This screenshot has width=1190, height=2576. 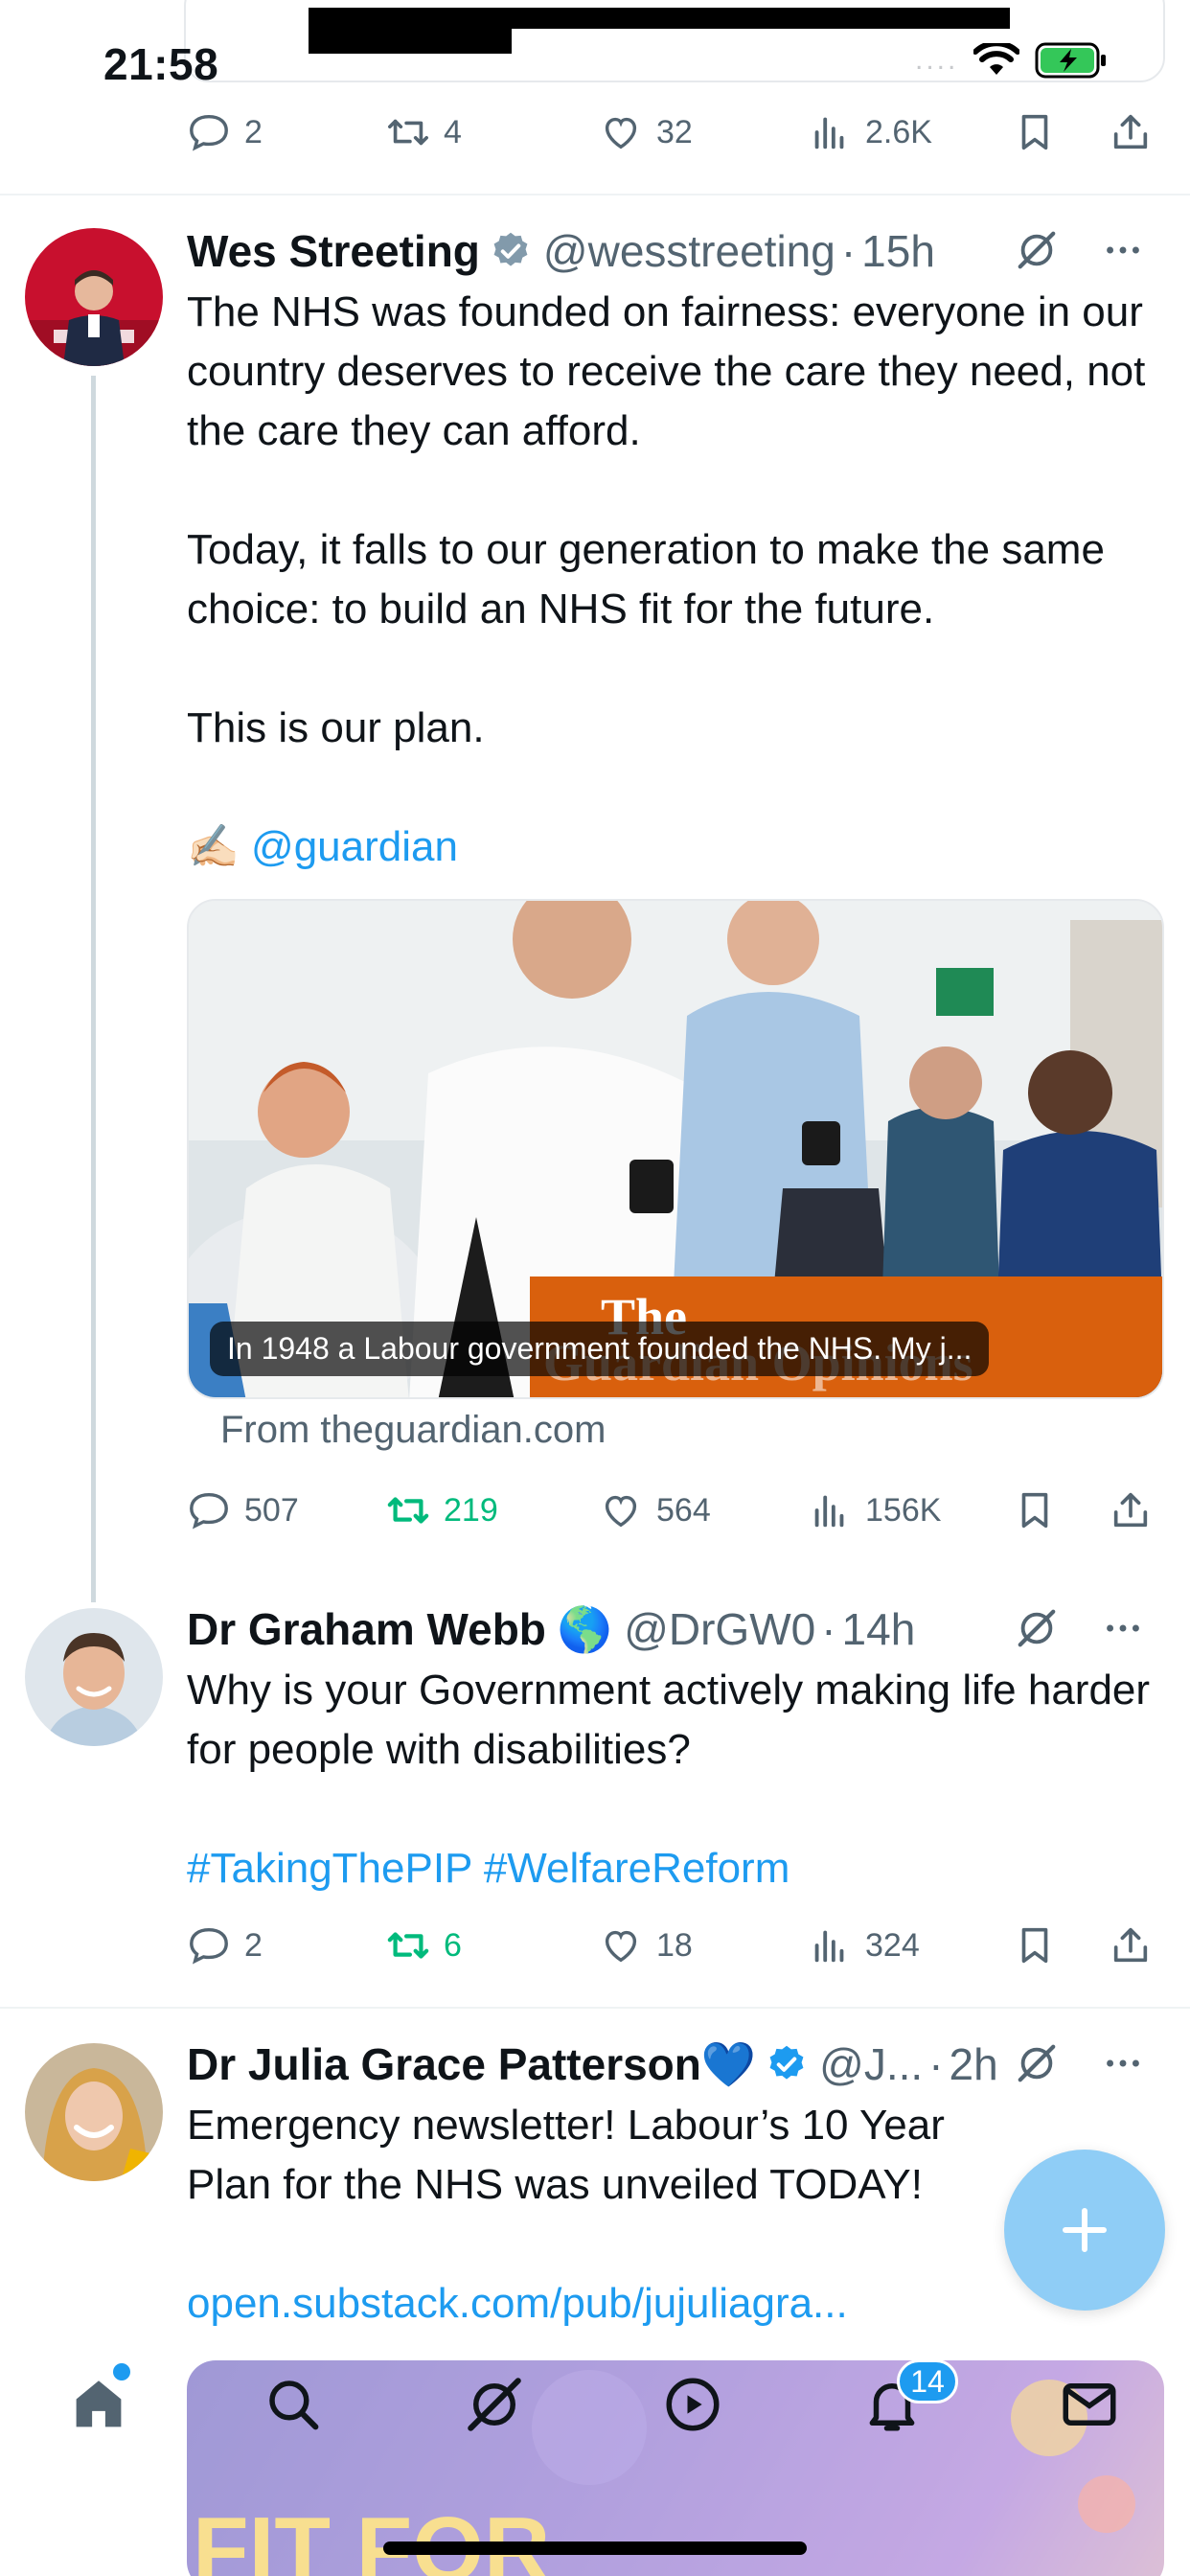 I want to click on video-play-icon, so click(x=693, y=2404).